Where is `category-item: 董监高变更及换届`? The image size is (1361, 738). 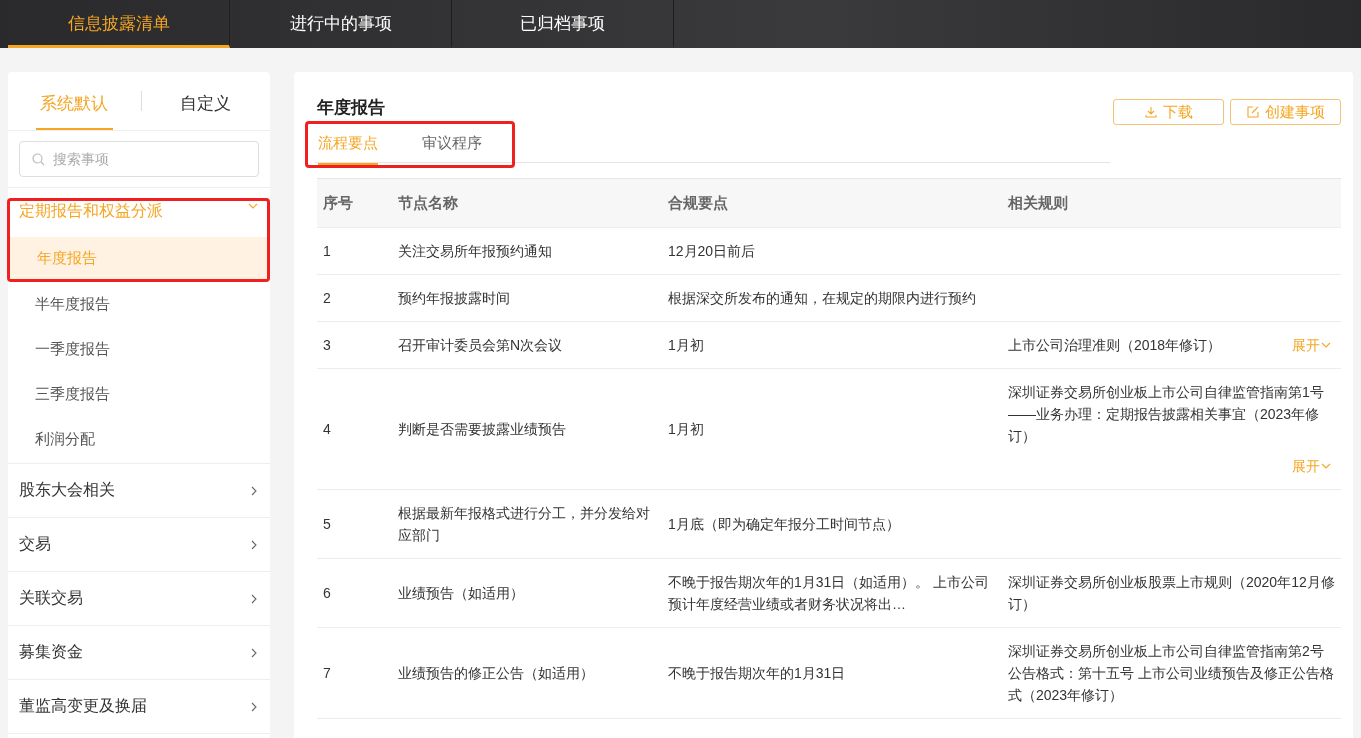 category-item: 董监高变更及换届 is located at coordinates (139, 706).